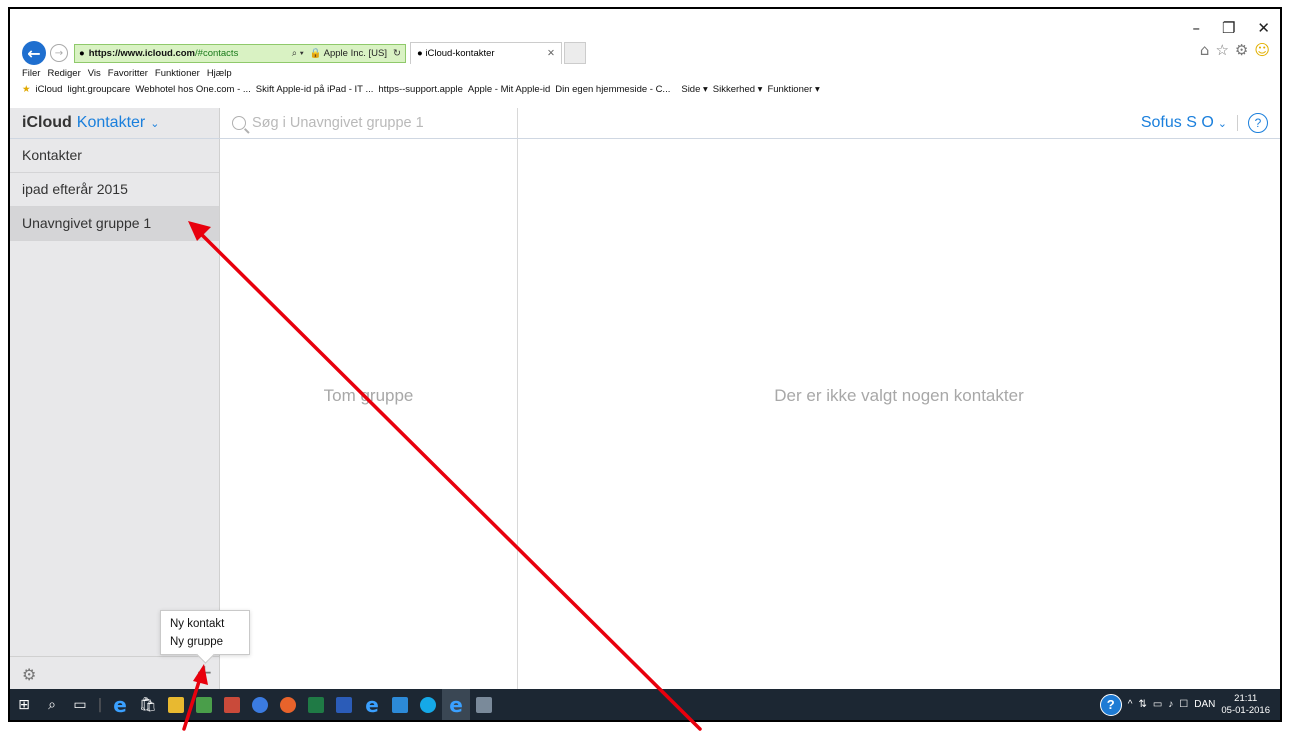  I want to click on help-question-icon: ?, so click(1110, 704).